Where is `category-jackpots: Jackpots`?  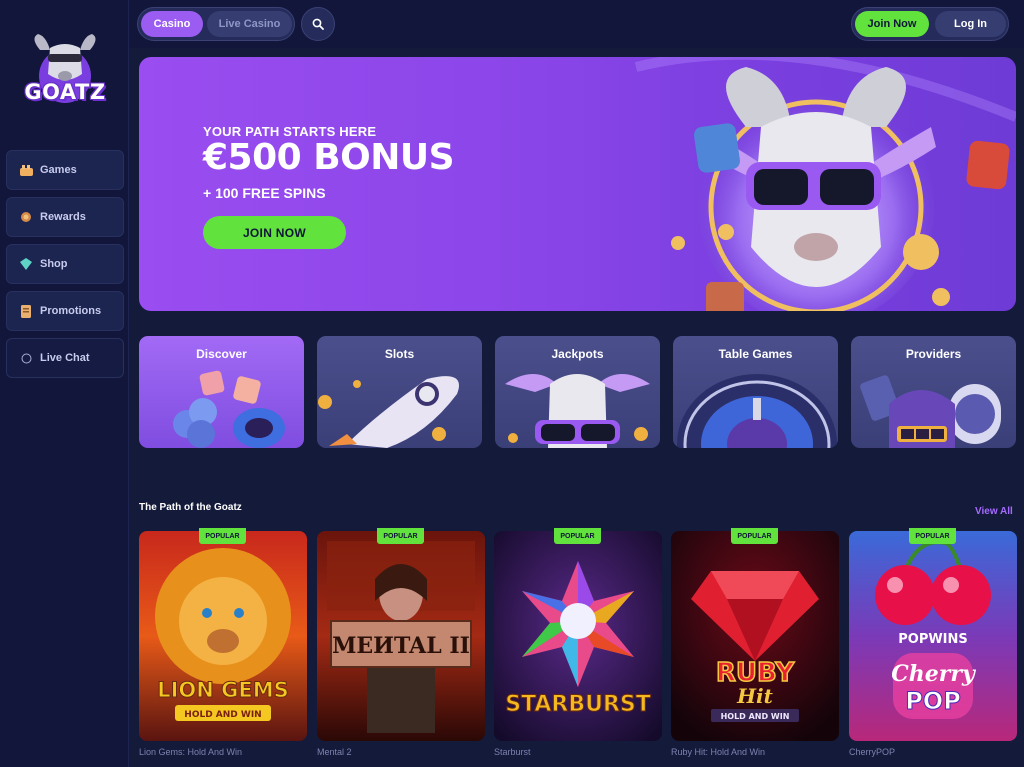 category-jackpots: Jackpots is located at coordinates (577, 392).